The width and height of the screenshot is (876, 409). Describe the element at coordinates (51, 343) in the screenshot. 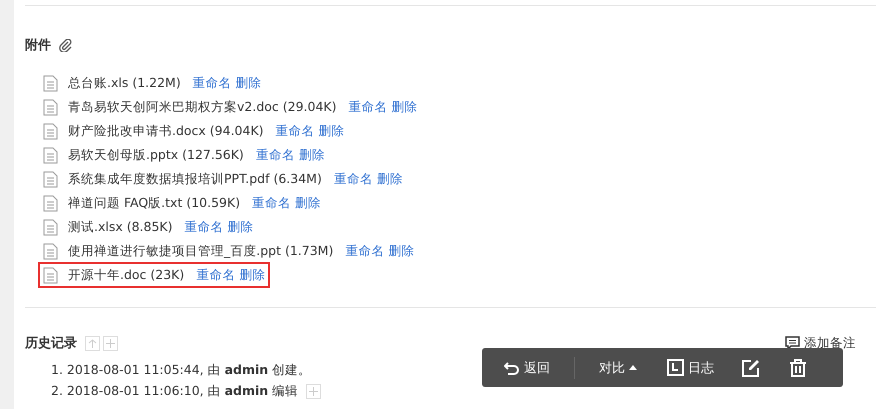

I see `section-title: 历史记录` at that location.